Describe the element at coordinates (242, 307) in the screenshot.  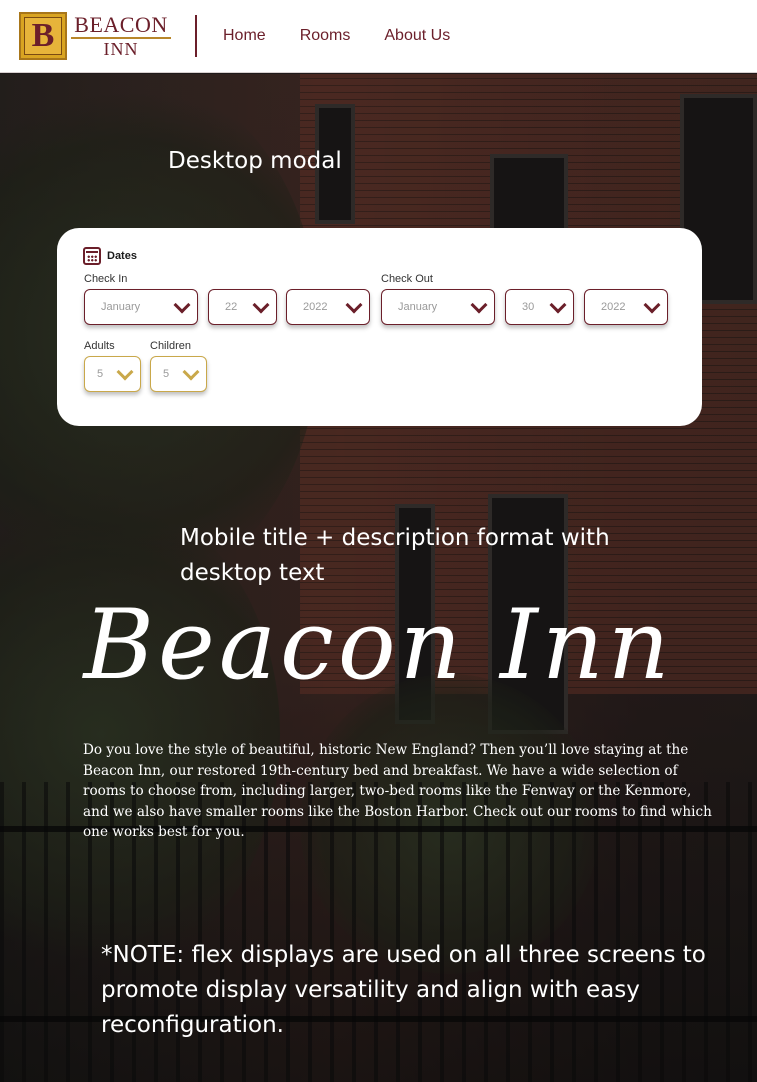
I see `check-in-day-select: 22` at that location.